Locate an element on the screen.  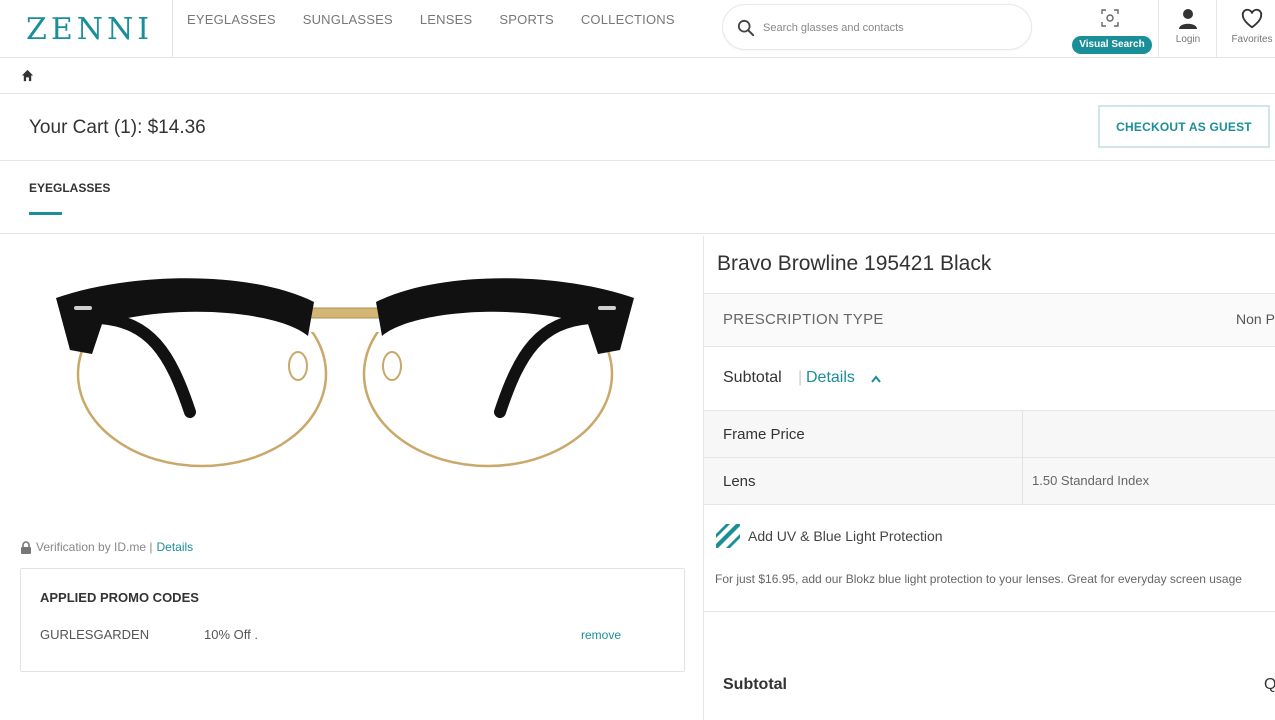
tab-eyeglasses: EYEGLASSES is located at coordinates (69, 188).